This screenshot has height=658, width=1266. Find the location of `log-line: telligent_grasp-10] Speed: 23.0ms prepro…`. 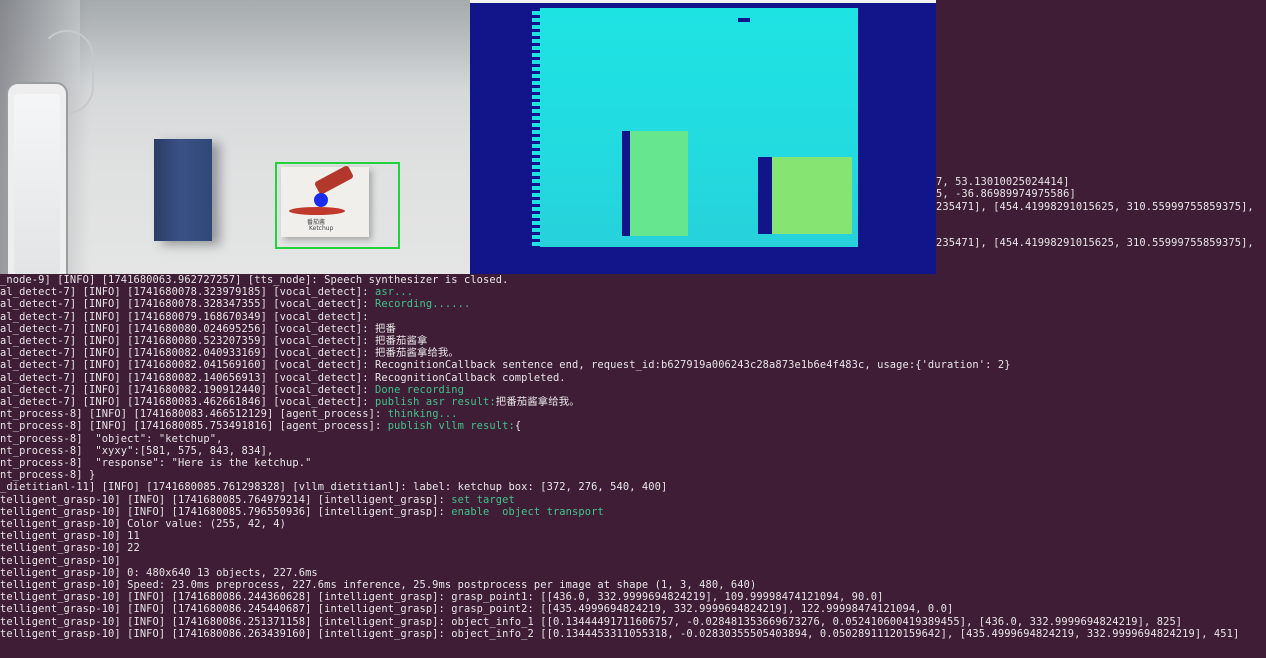

log-line: telligent_grasp-10] Speed: 23.0ms prepro… is located at coordinates (378, 585).